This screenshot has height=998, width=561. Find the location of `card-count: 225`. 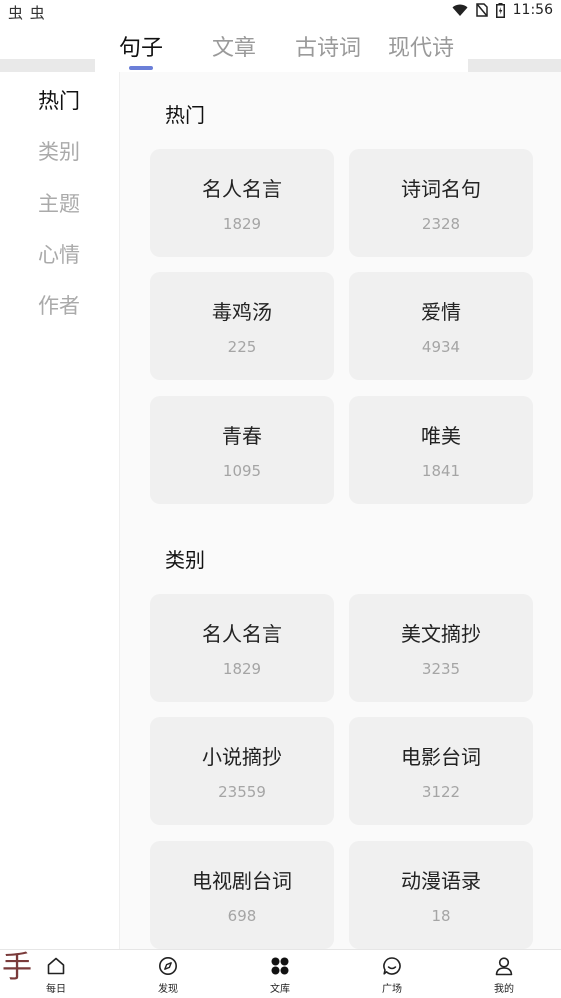

card-count: 225 is located at coordinates (242, 347).